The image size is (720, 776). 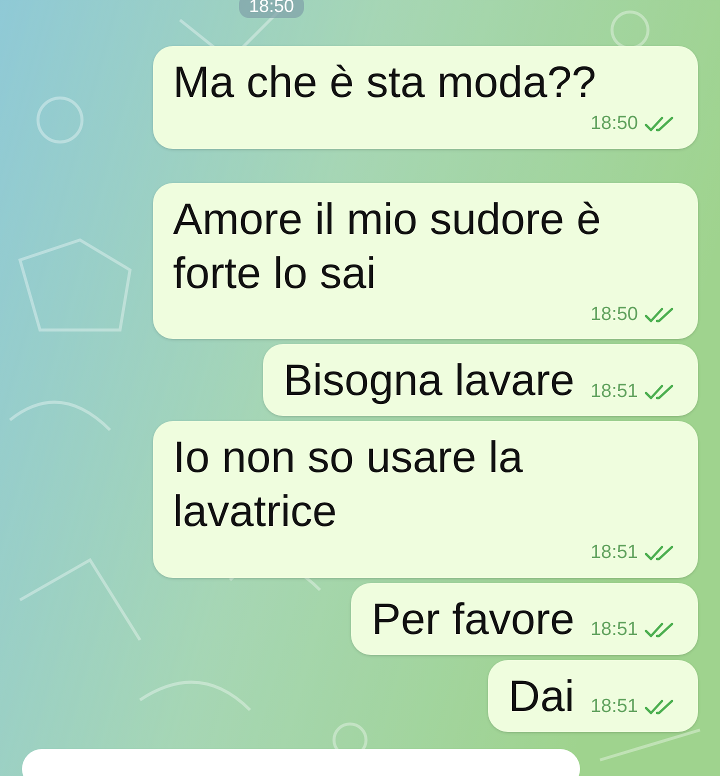 I want to click on message-text: Per favore, so click(x=472, y=620).